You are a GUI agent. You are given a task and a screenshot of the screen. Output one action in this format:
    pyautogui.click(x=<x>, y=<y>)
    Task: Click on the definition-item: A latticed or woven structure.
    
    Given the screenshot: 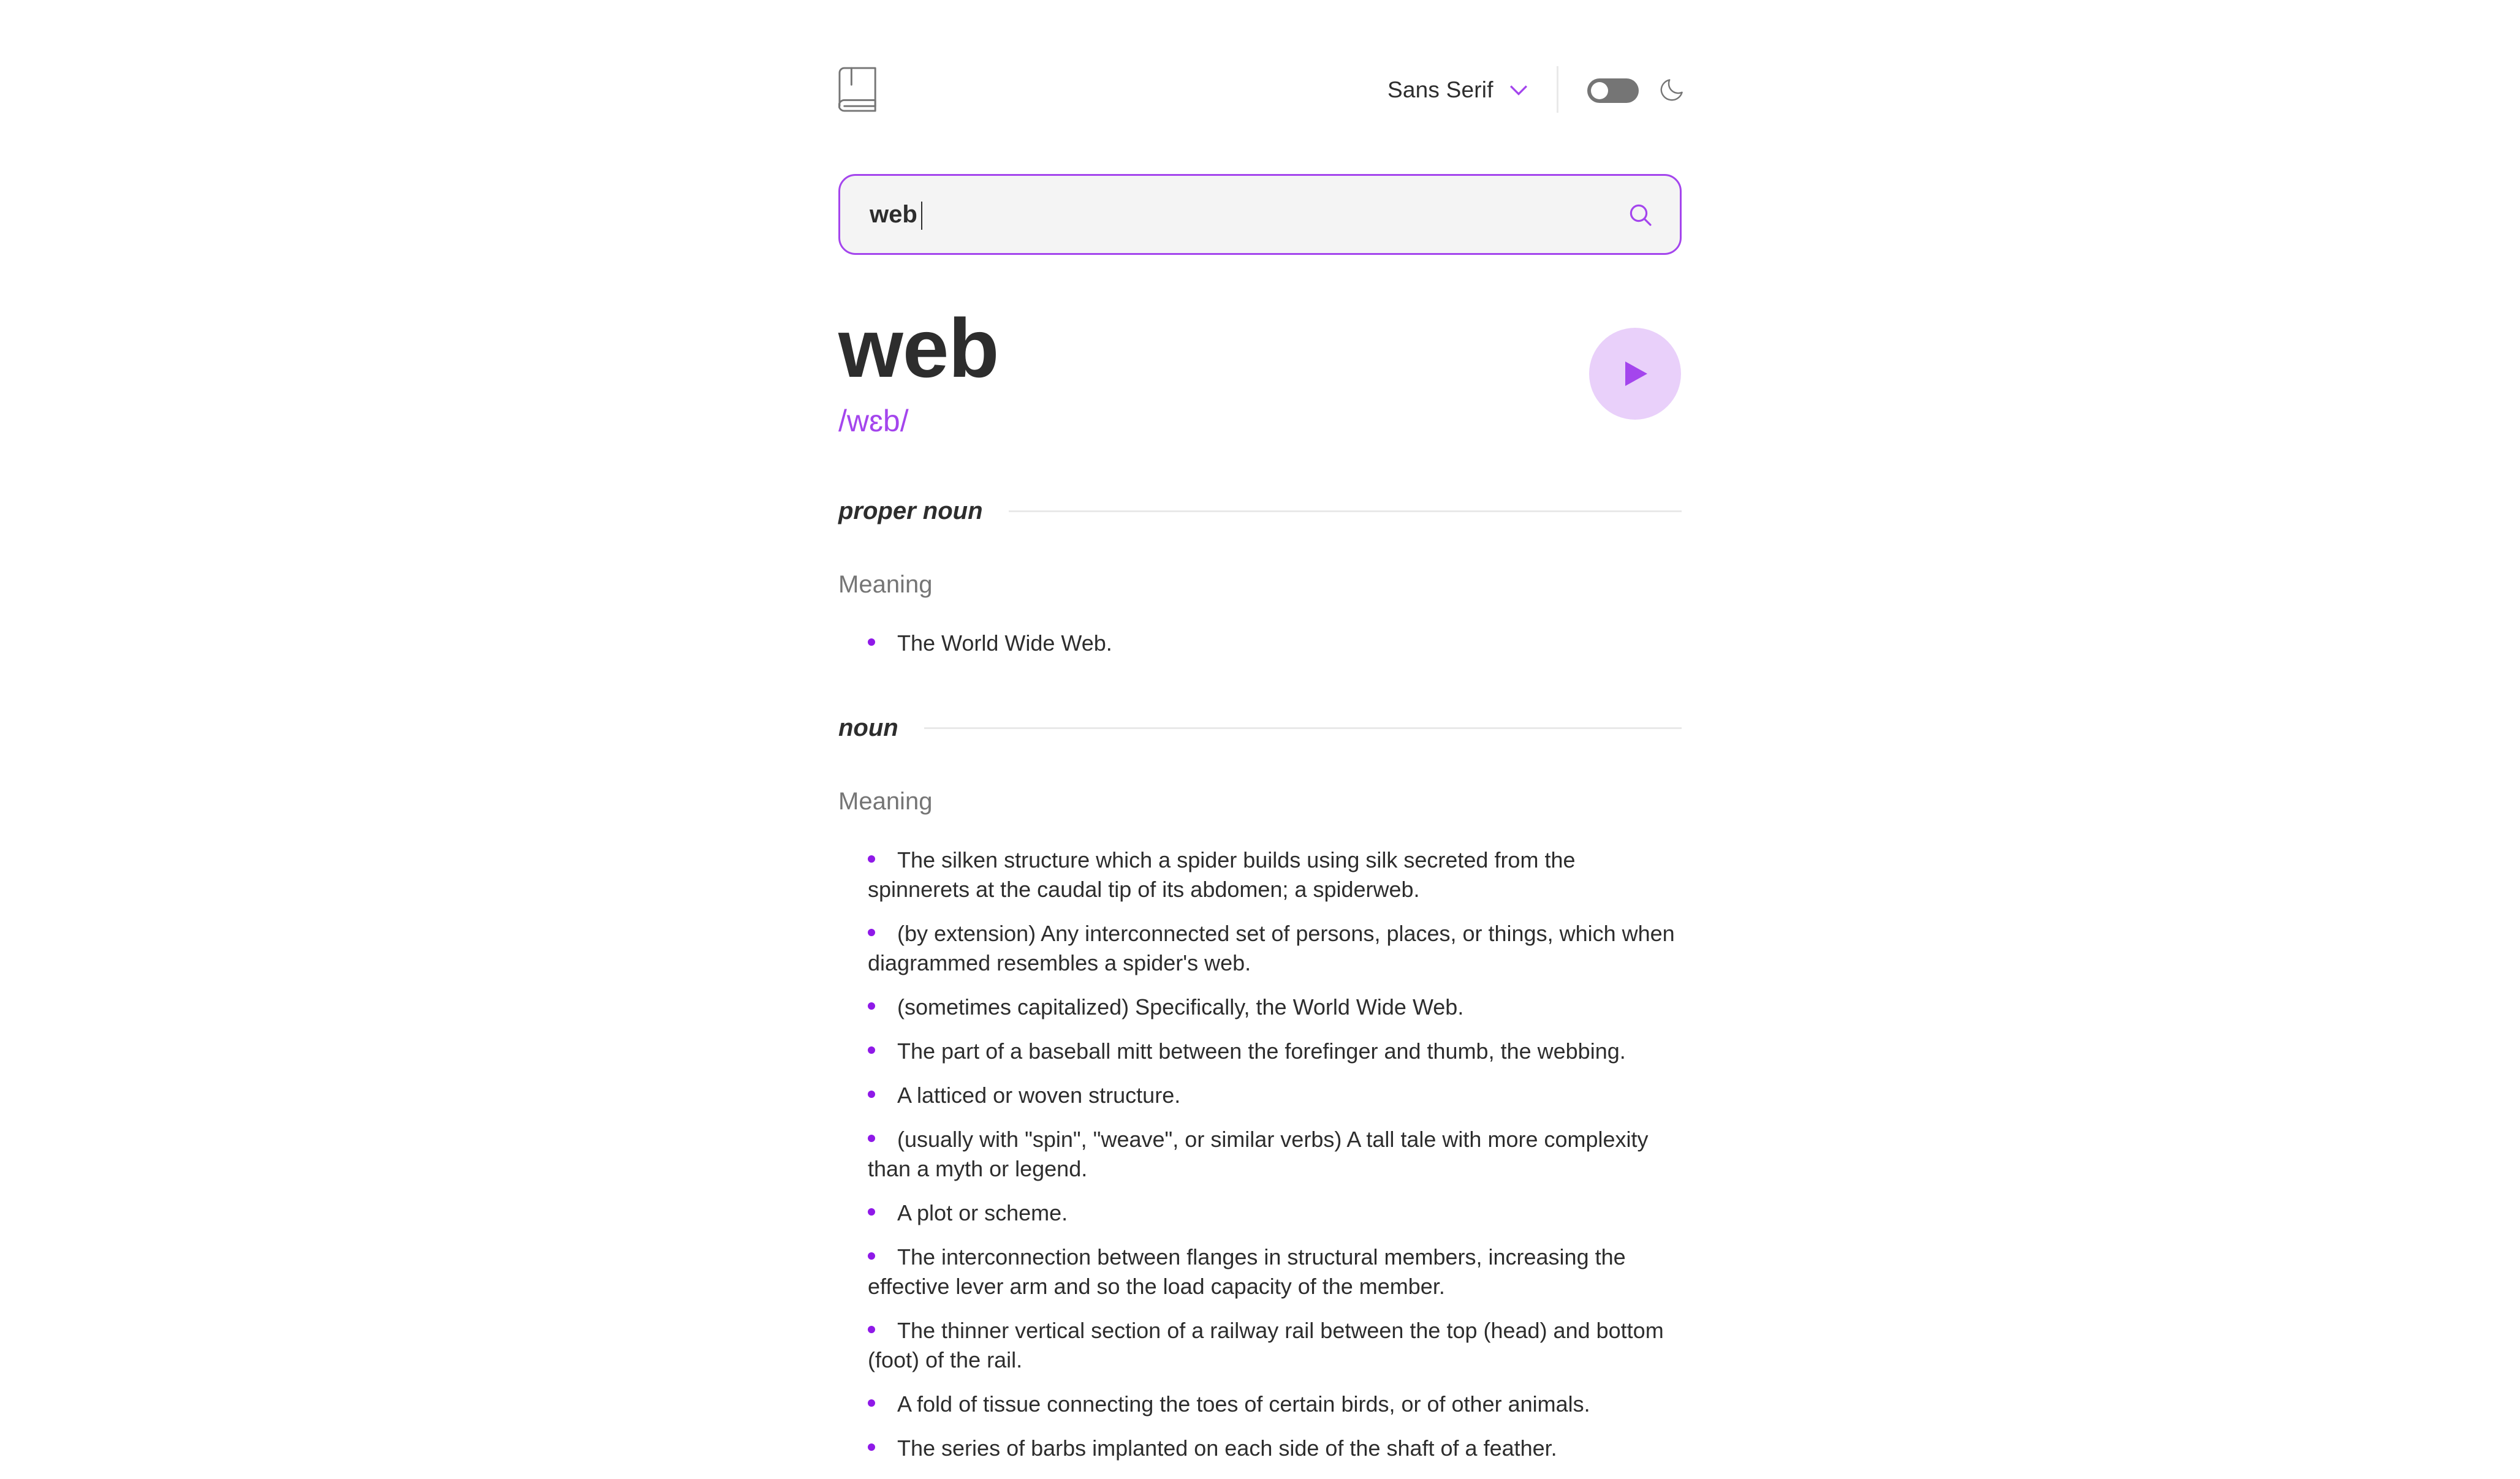 What is the action you would take?
    pyautogui.click(x=1275, y=1095)
    